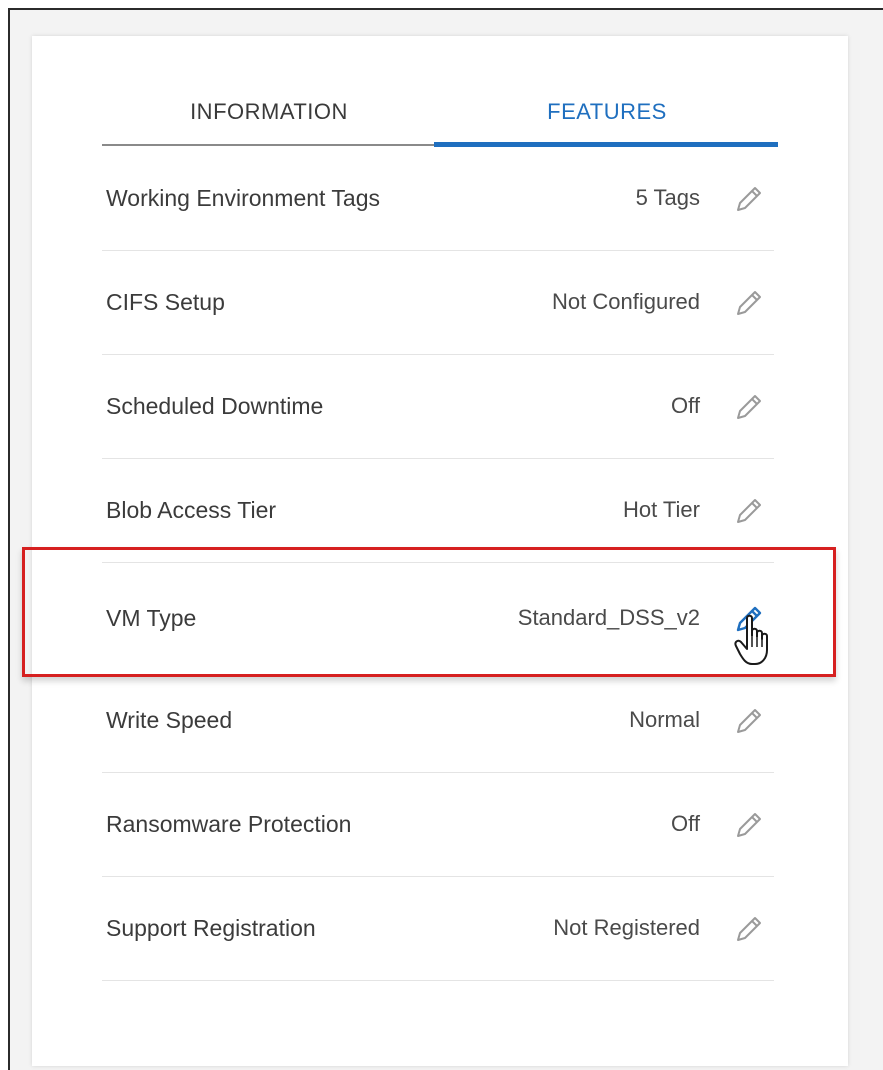 The height and width of the screenshot is (1070, 883). What do you see at coordinates (215, 406) in the screenshot?
I see `row-label: Scheduled Downtime` at bounding box center [215, 406].